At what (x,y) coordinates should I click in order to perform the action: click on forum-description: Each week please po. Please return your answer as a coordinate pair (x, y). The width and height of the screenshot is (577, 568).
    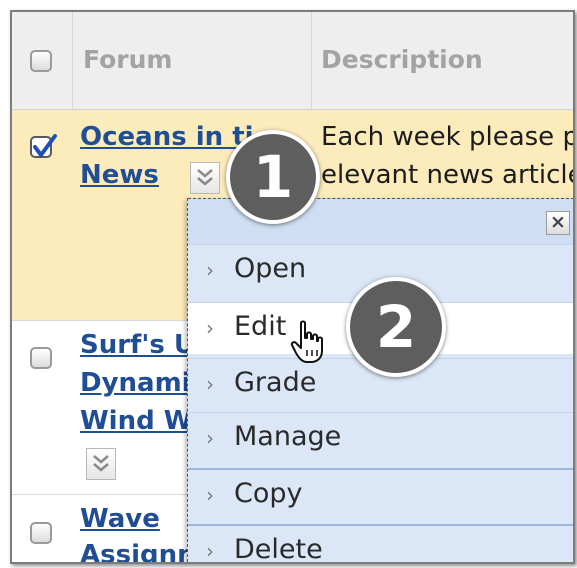
    Looking at the image, I should click on (448, 137).